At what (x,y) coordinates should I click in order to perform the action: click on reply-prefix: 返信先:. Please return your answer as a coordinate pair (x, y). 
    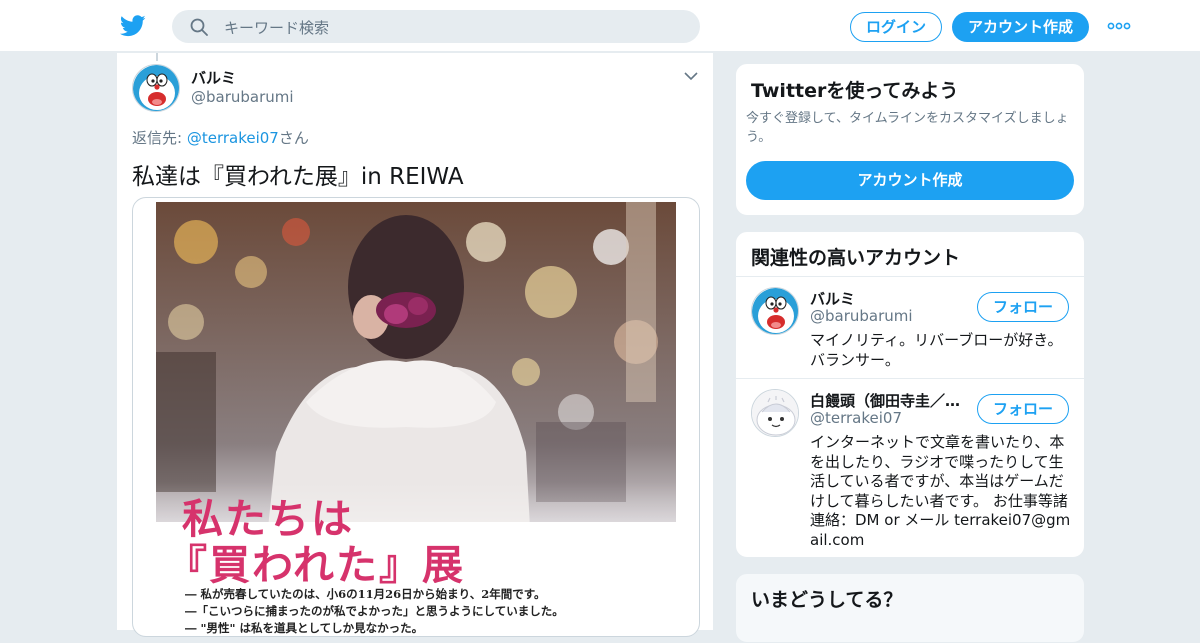
    Looking at the image, I should click on (159, 138).